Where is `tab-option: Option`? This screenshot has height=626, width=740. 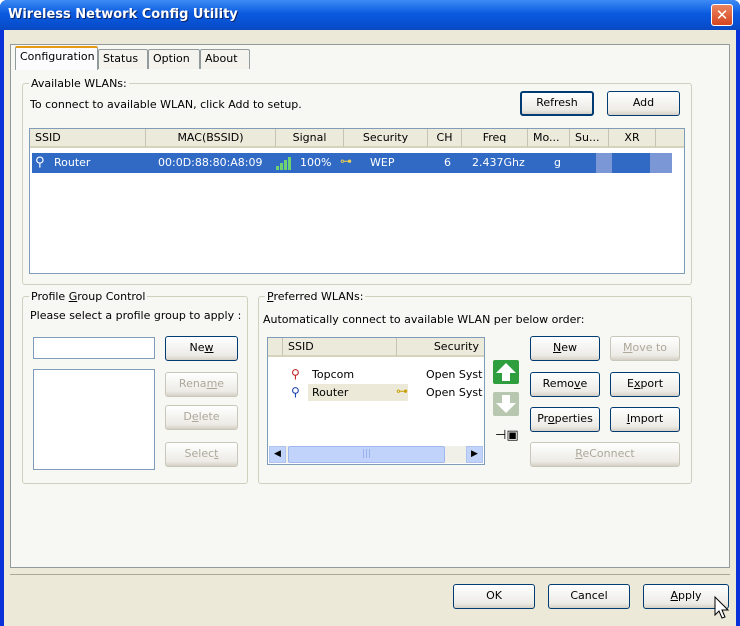 tab-option: Option is located at coordinates (174, 59).